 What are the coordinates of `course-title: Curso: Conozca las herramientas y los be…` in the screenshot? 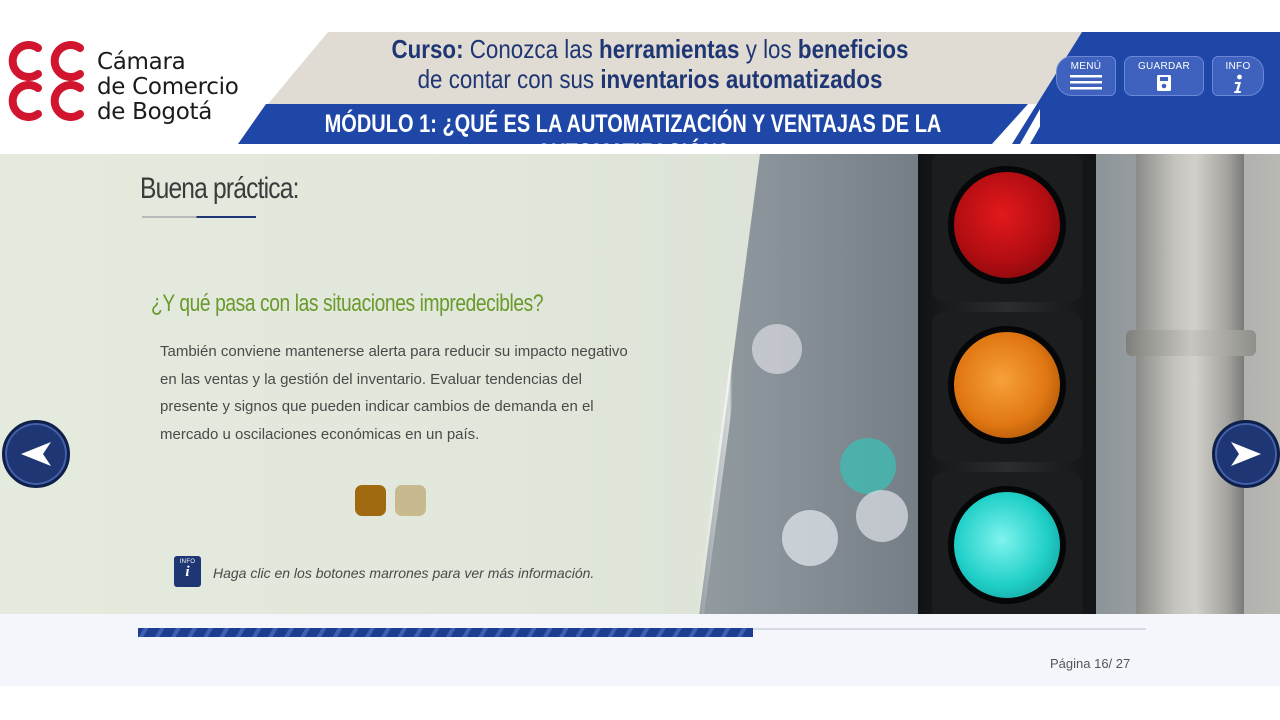 It's located at (650, 64).